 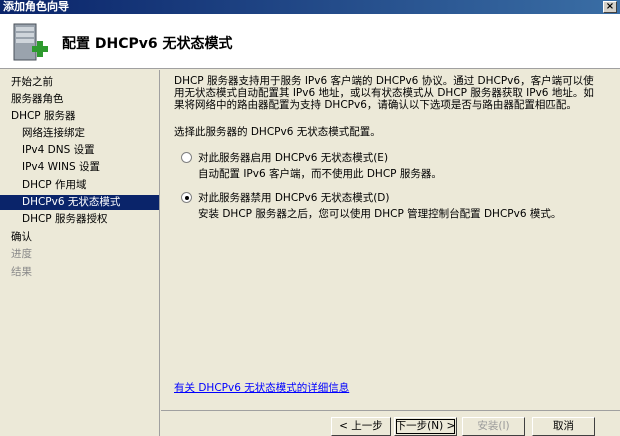 I want to click on sidebar-item-progress: 进度, so click(x=21, y=254).